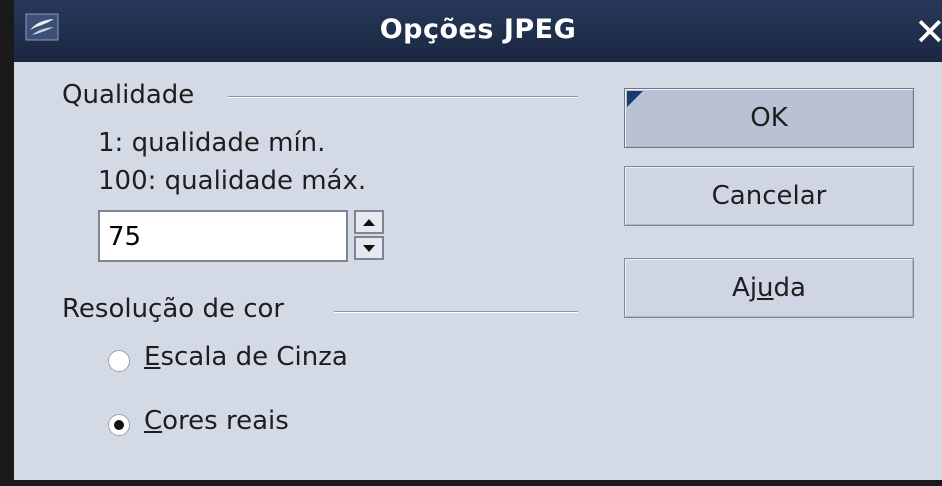  I want to click on ok-button-label: OK, so click(769, 118).